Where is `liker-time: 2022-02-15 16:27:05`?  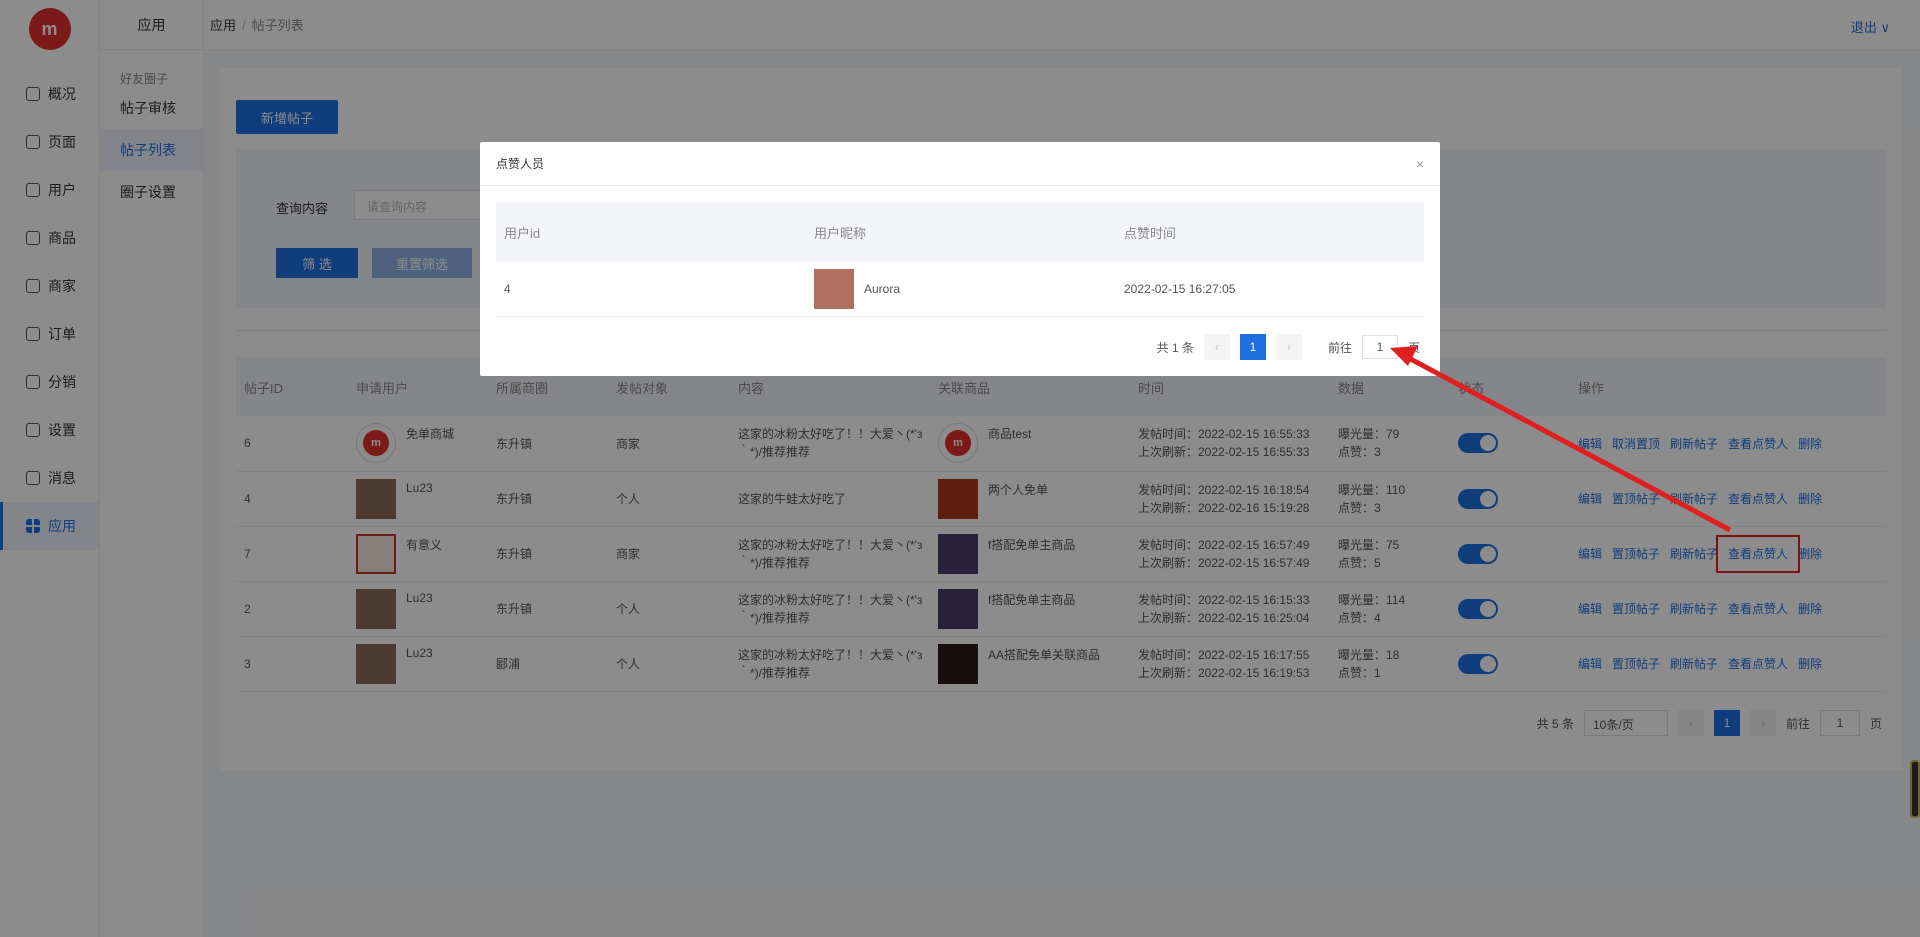
liker-time: 2022-02-15 16:27:05 is located at coordinates (1270, 289).